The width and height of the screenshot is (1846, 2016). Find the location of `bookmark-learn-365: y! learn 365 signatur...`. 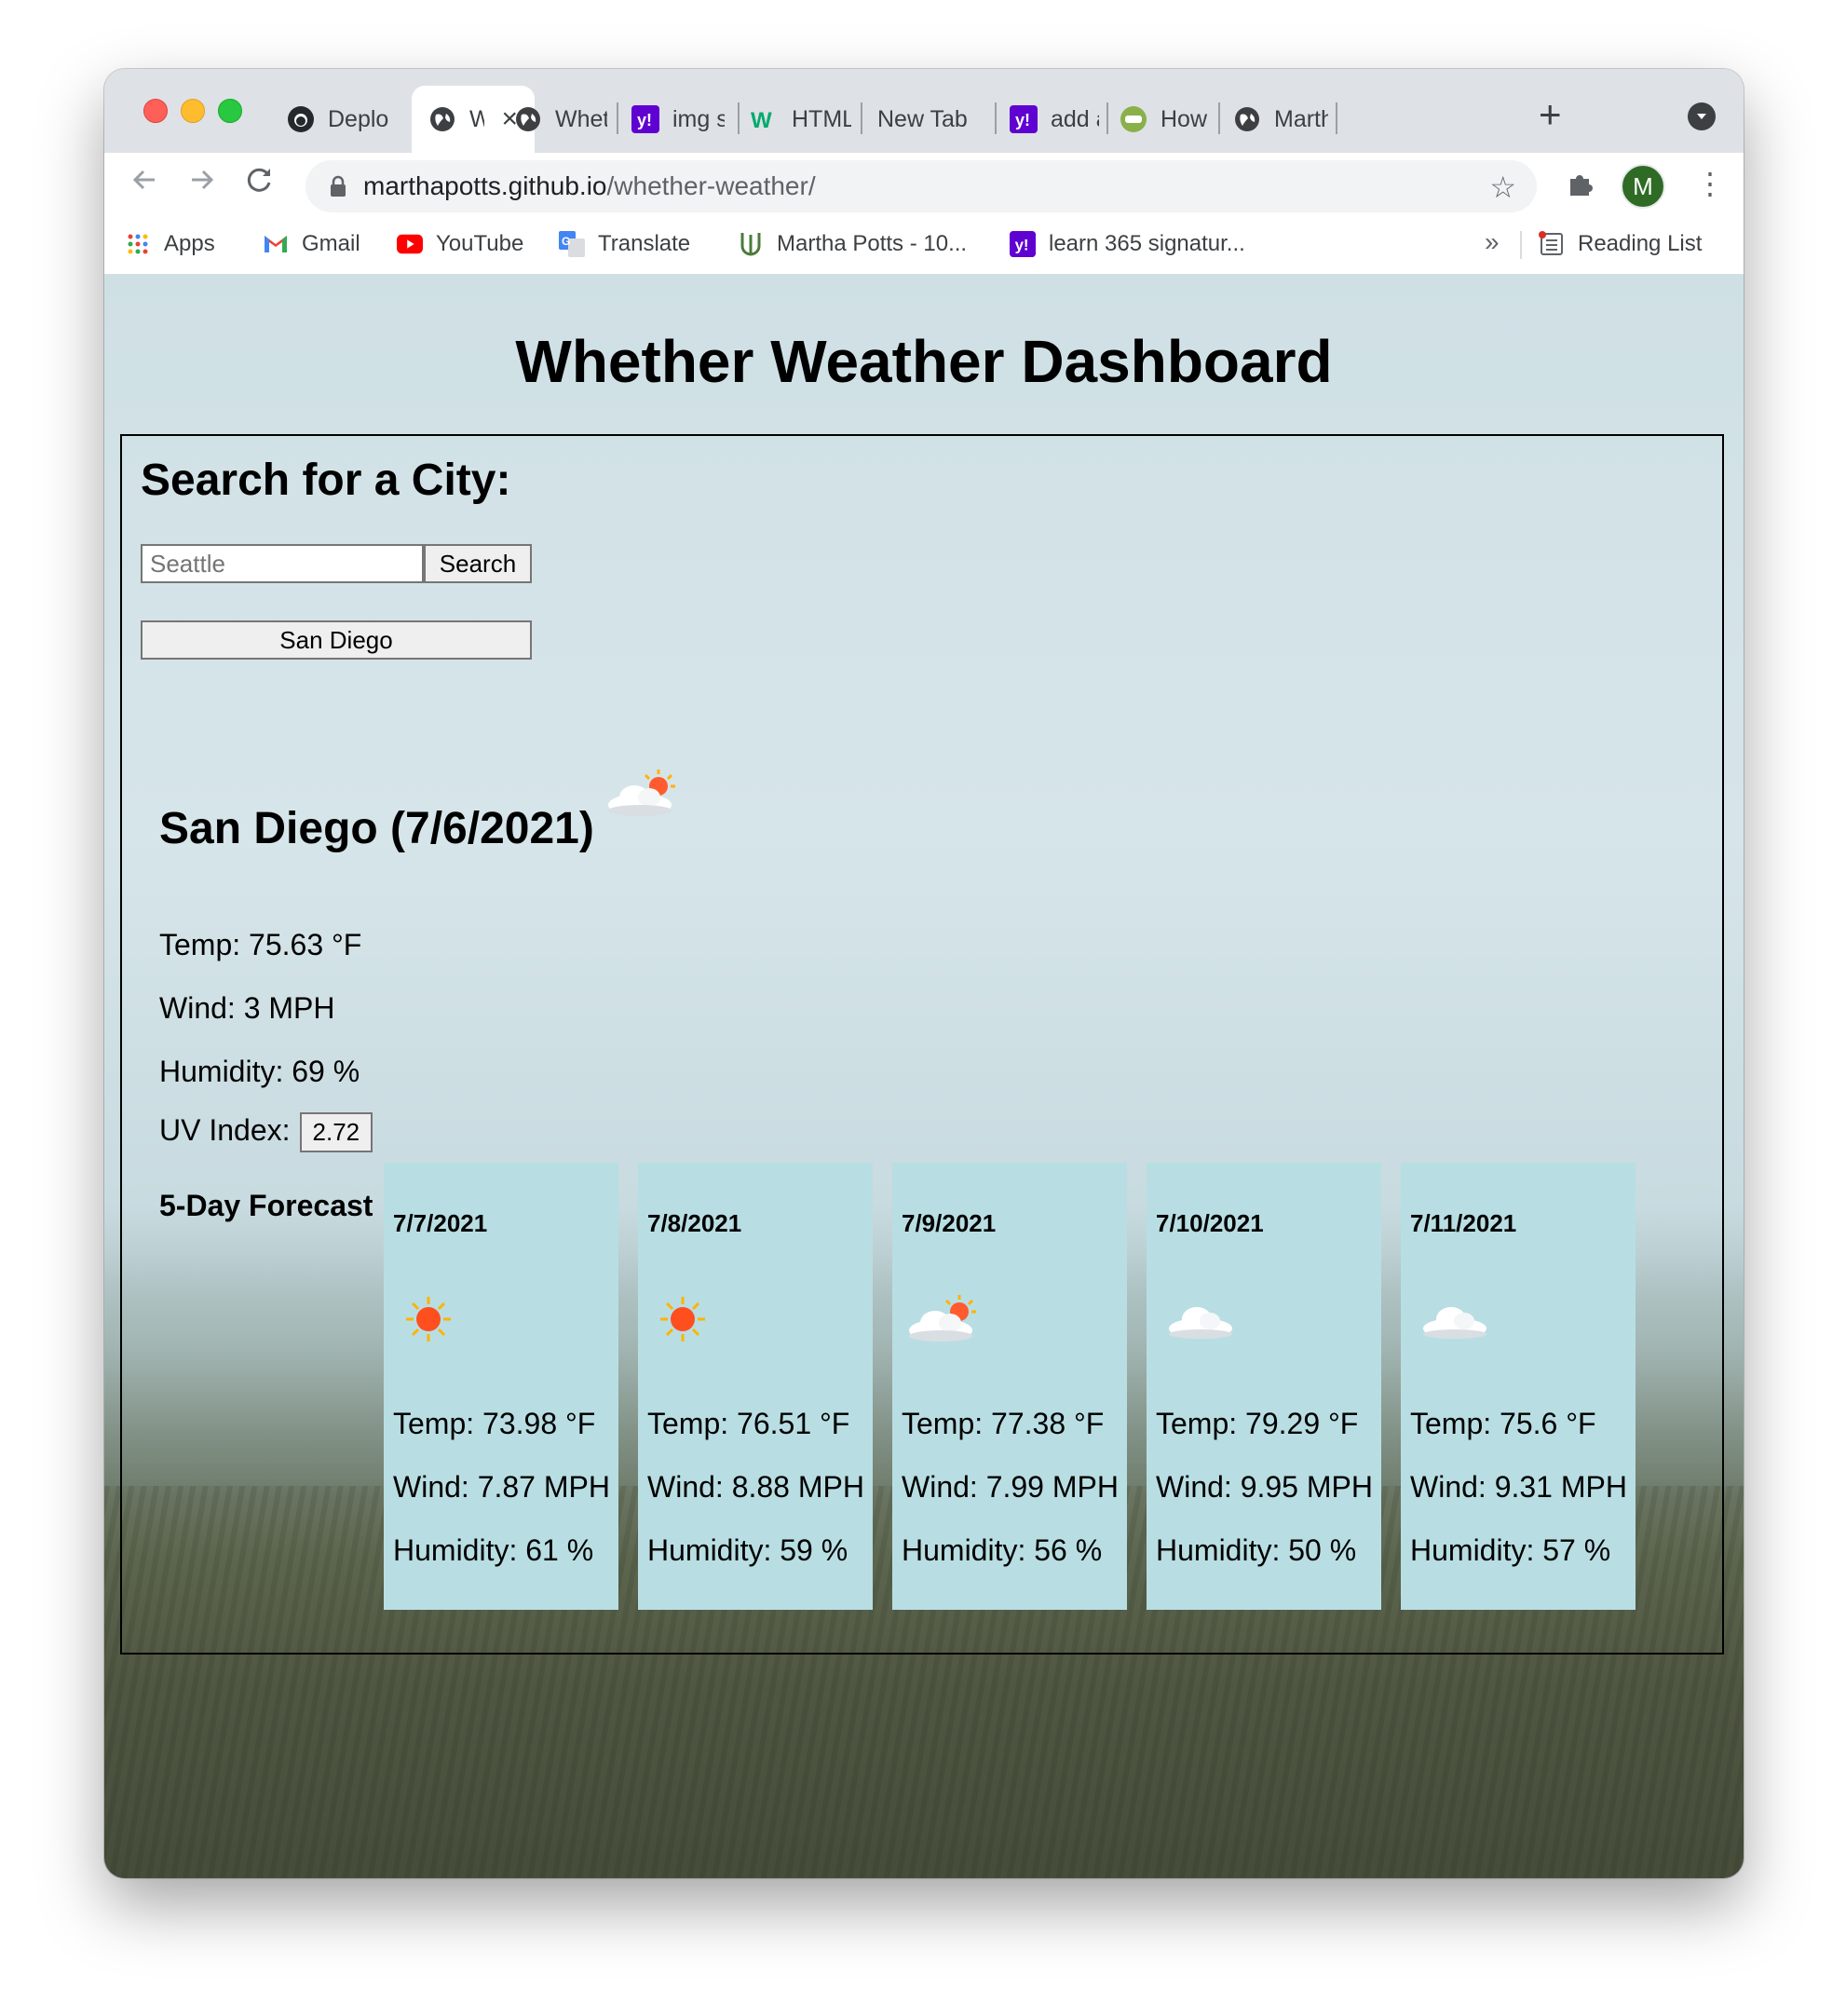

bookmark-learn-365: y! learn 365 signatur... is located at coordinates (1127, 244).